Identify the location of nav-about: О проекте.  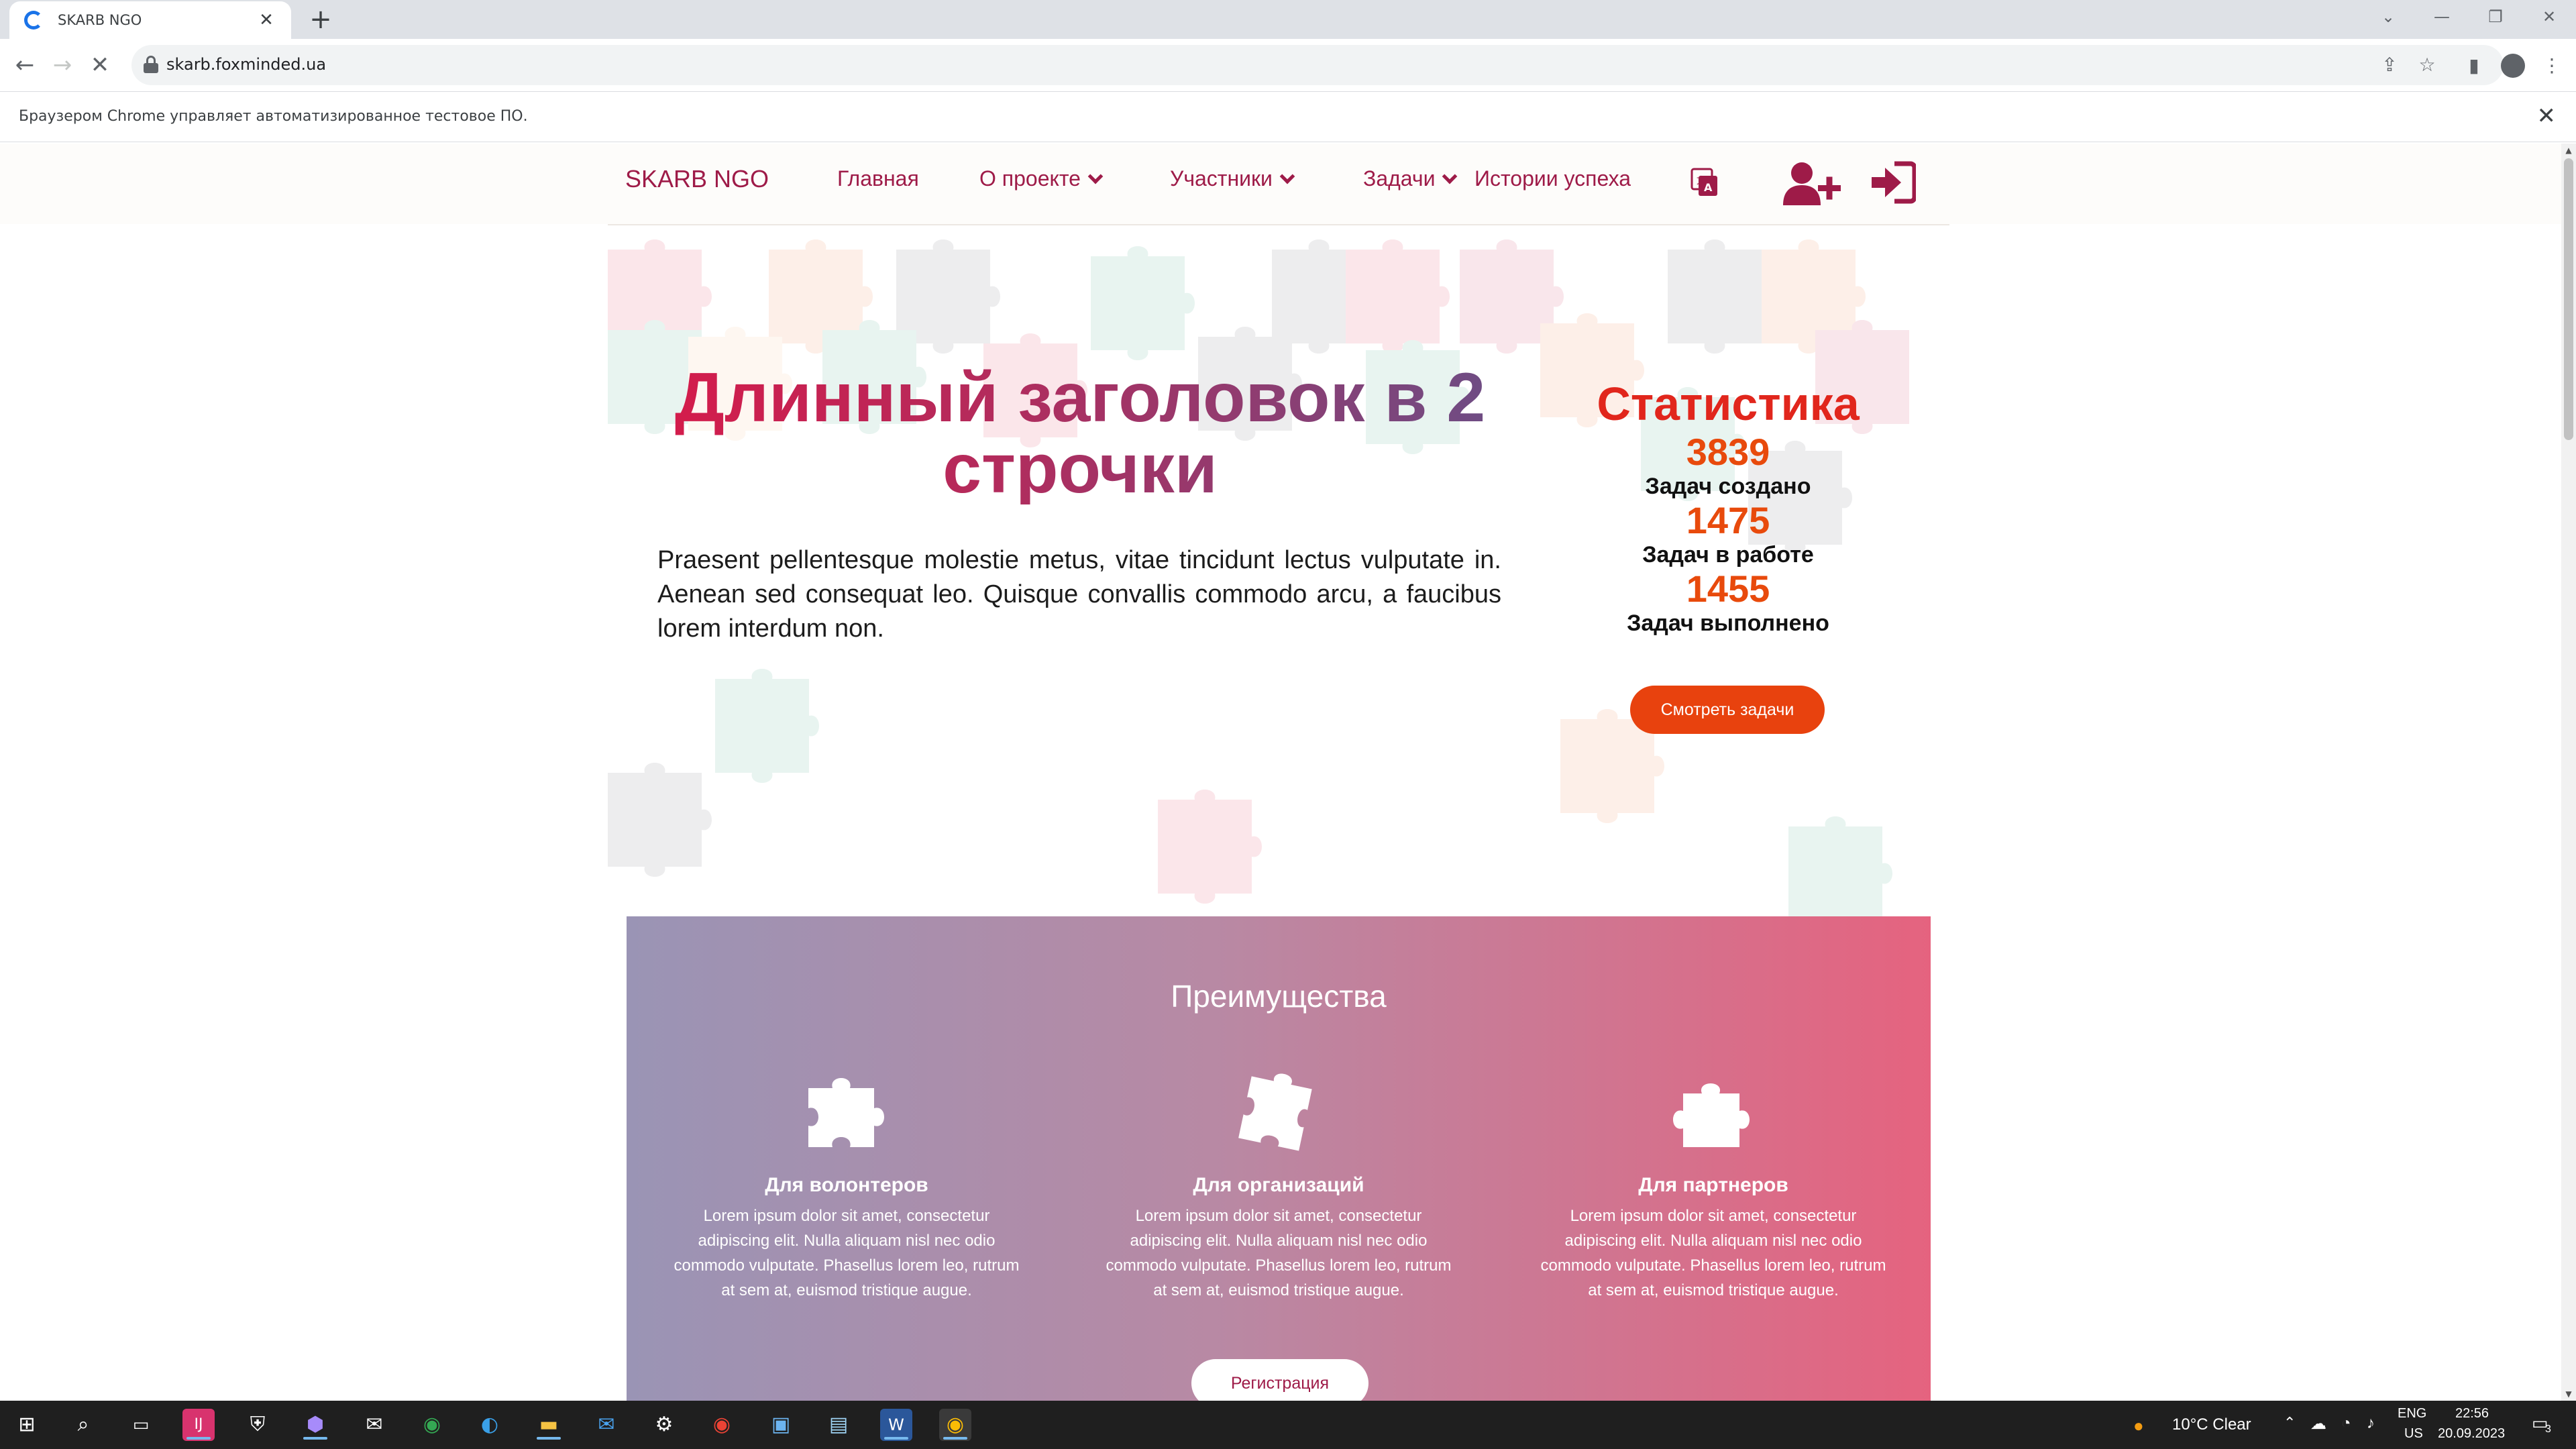
(1041, 178).